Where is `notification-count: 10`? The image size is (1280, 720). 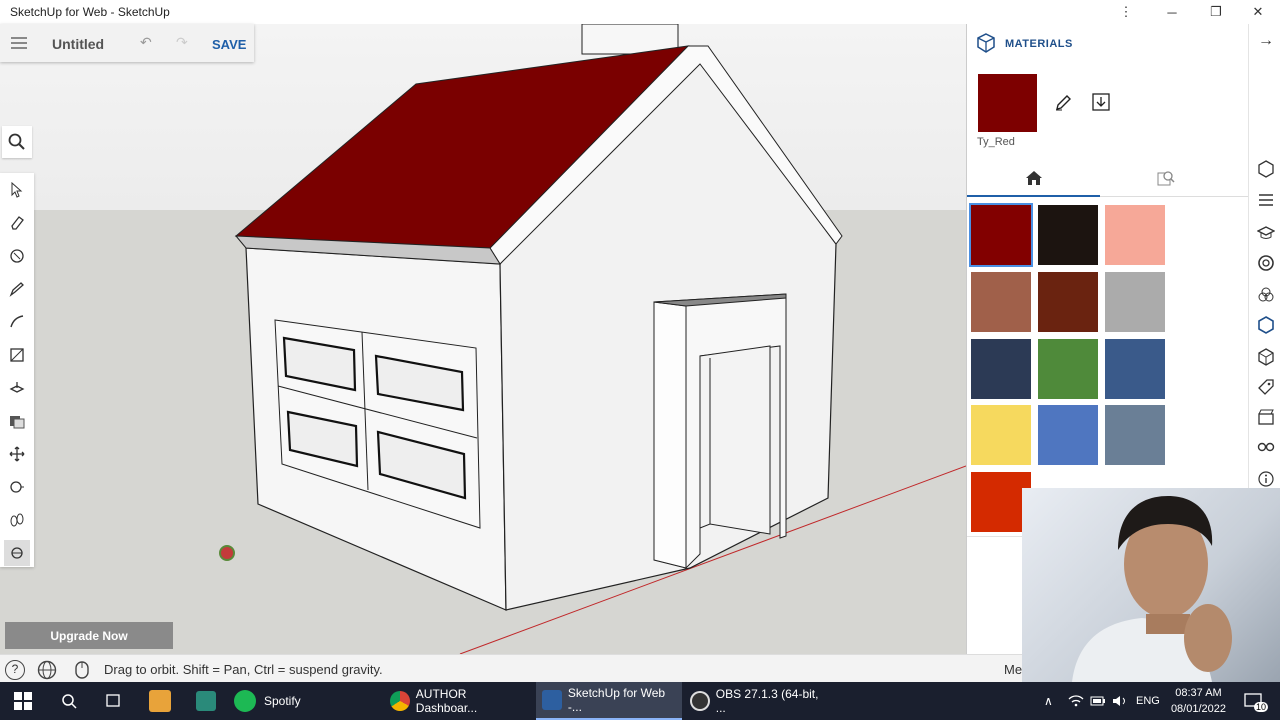 notification-count: 10 is located at coordinates (1261, 707).